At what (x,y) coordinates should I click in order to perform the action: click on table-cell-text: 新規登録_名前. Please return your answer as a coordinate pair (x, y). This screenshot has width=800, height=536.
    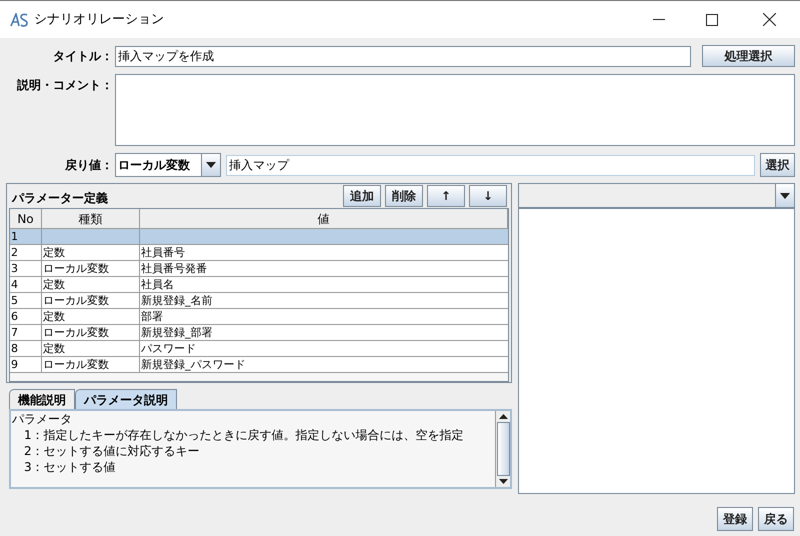
    Looking at the image, I should click on (177, 300).